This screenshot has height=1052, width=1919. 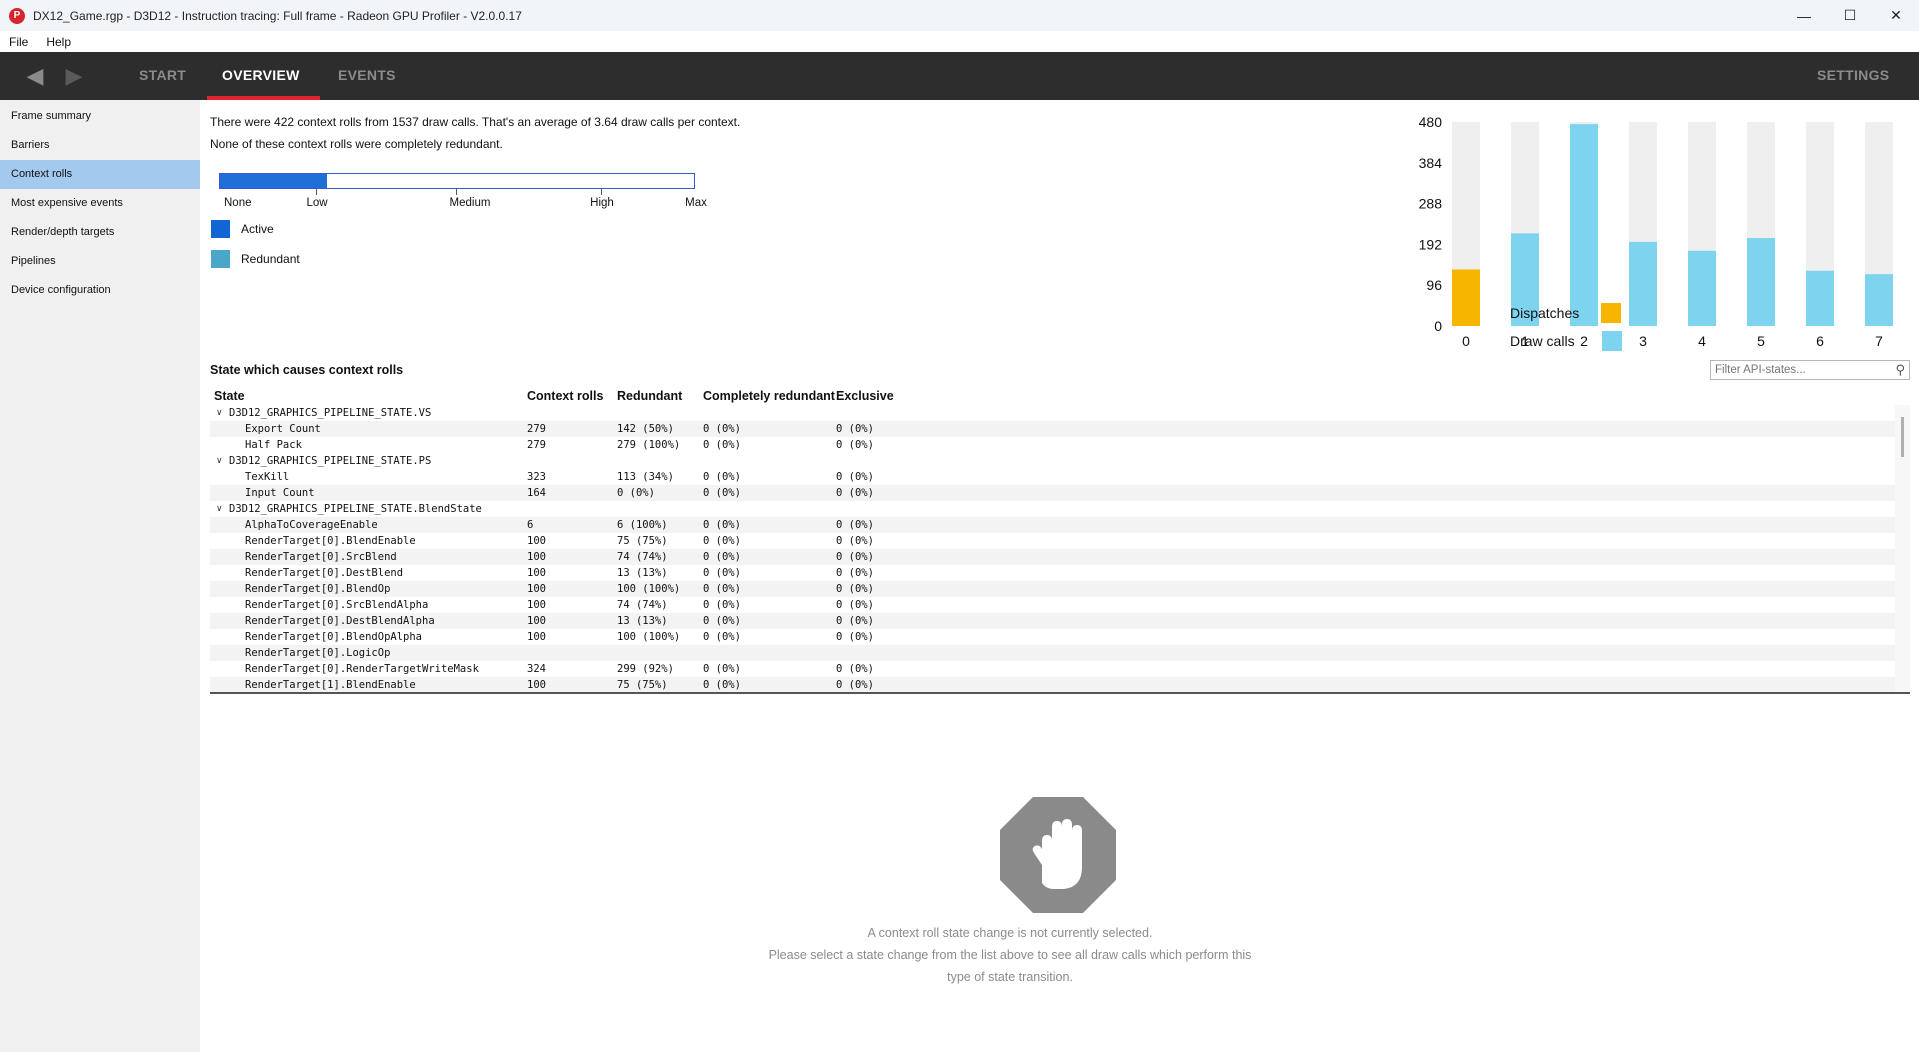 What do you see at coordinates (1611, 341) in the screenshot?
I see `chart-legend-swatch-draw-calls` at bounding box center [1611, 341].